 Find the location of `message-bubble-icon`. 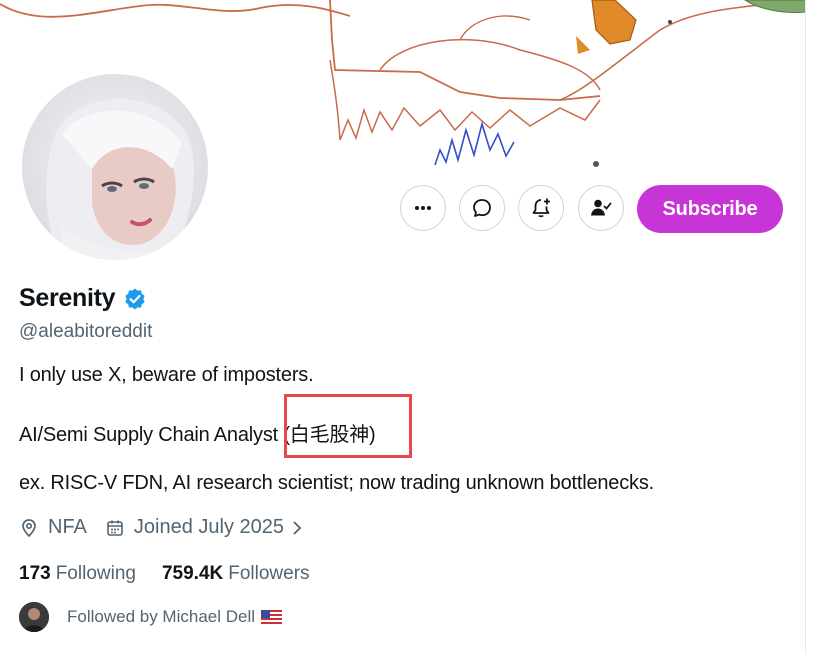

message-bubble-icon is located at coordinates (482, 208).